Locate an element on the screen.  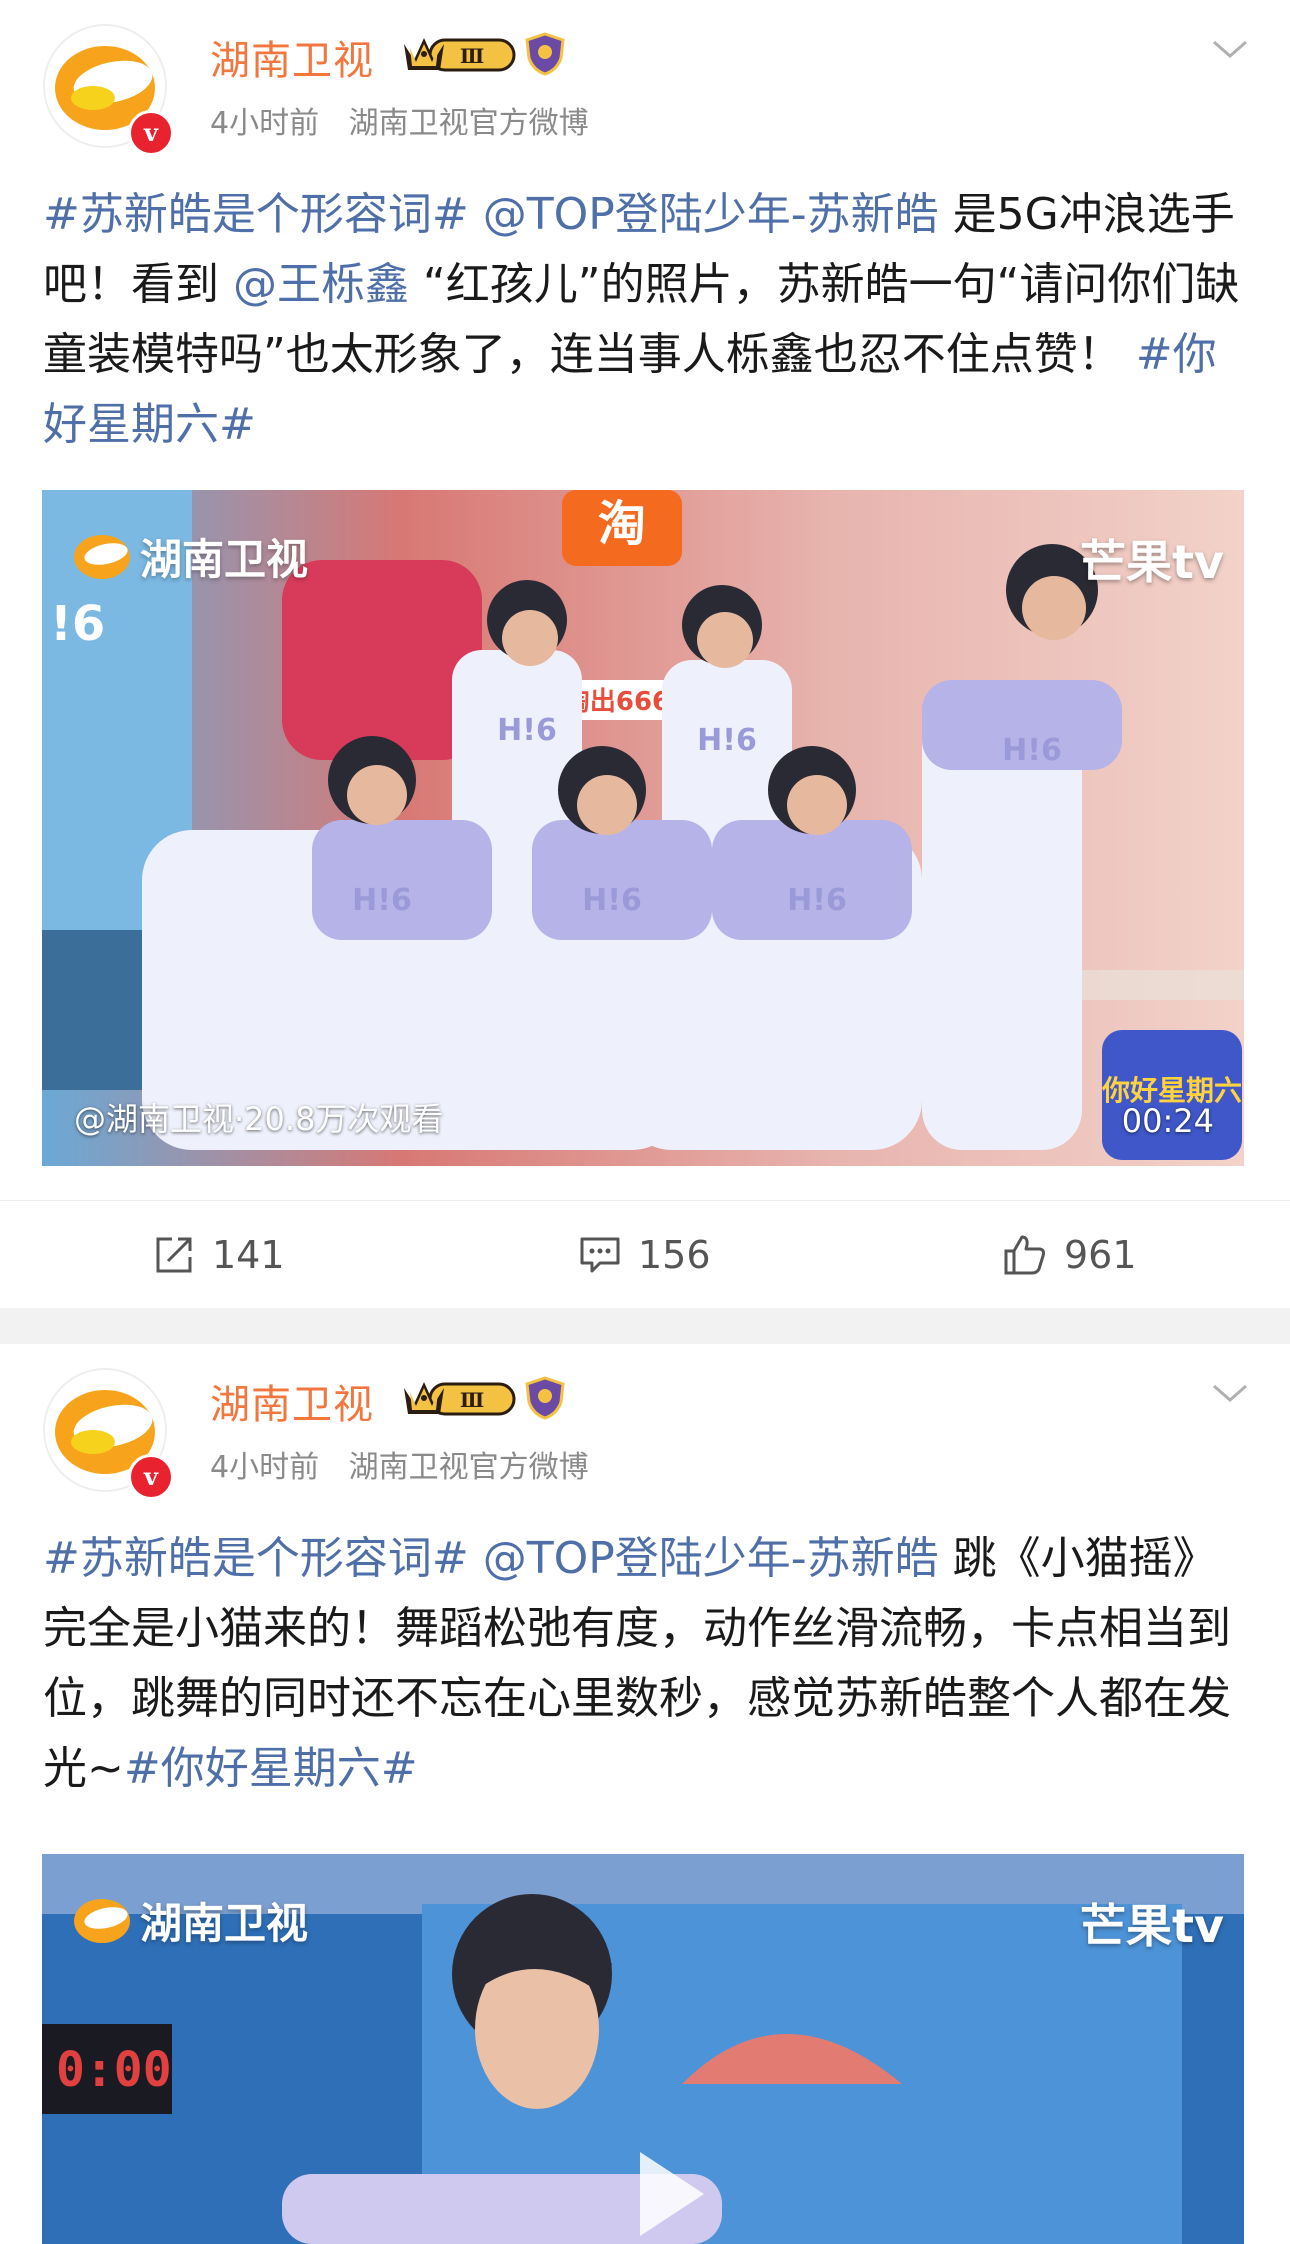
repost-count: 141 is located at coordinates (248, 1255).